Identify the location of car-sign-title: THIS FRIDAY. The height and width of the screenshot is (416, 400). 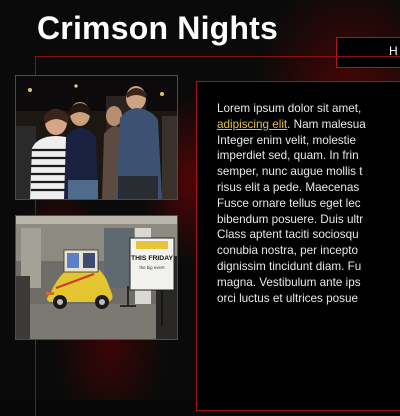
(152, 258).